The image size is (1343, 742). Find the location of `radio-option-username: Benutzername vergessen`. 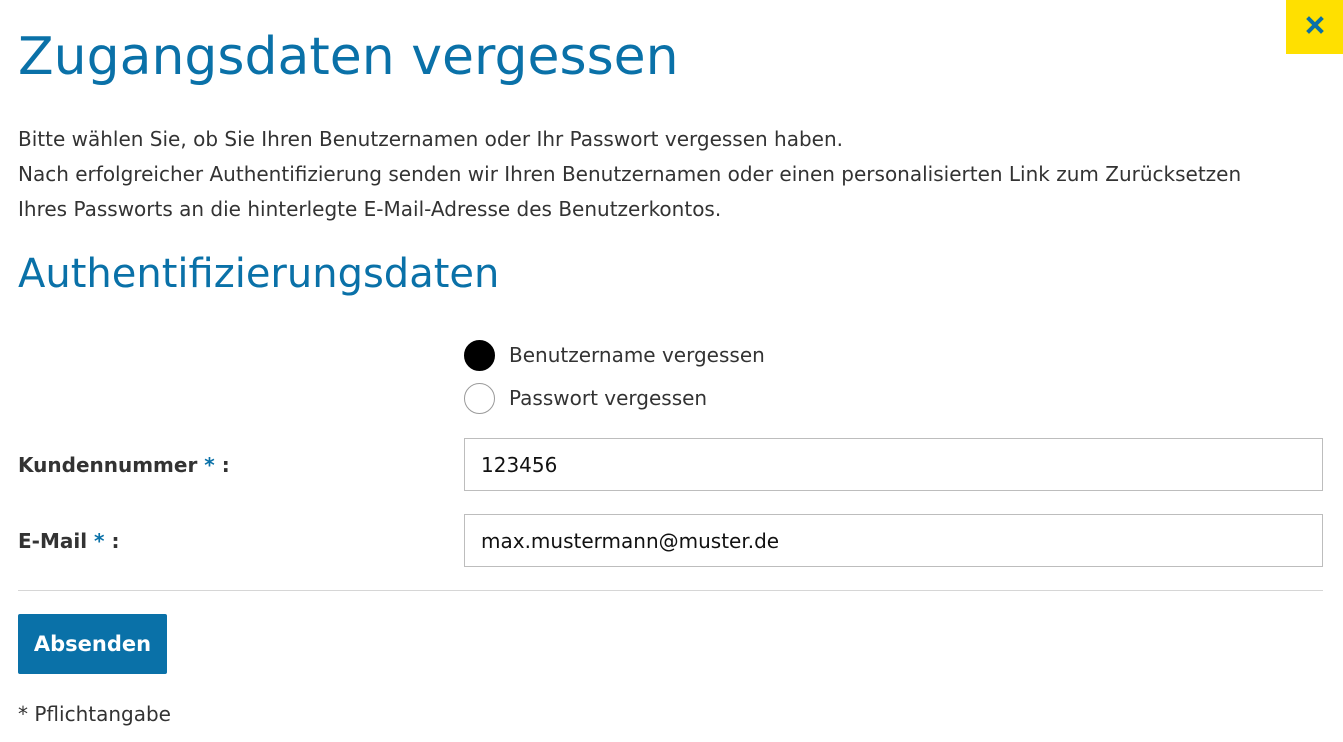

radio-option-username: Benutzername vergessen is located at coordinates (614, 355).